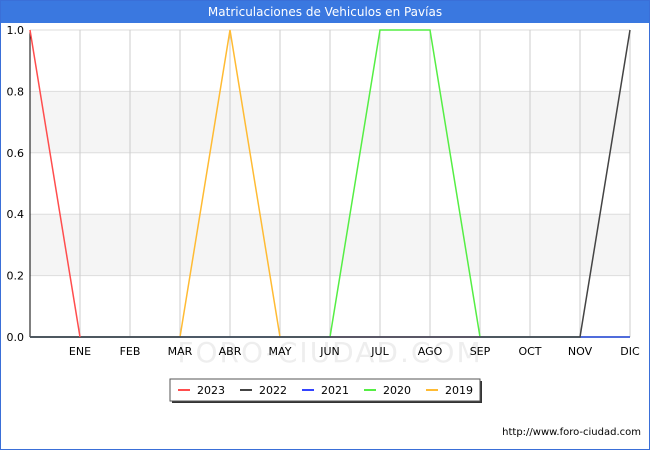  Describe the element at coordinates (16, 30) in the screenshot. I see `y-tick-label: 1.0` at that location.